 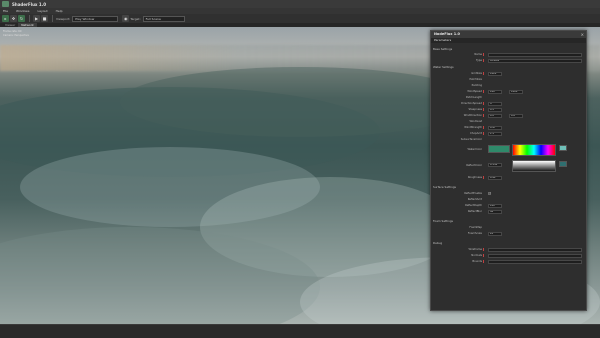 What do you see at coordinates (563, 164) in the screenshot?
I see `reflect-color-preview` at bounding box center [563, 164].